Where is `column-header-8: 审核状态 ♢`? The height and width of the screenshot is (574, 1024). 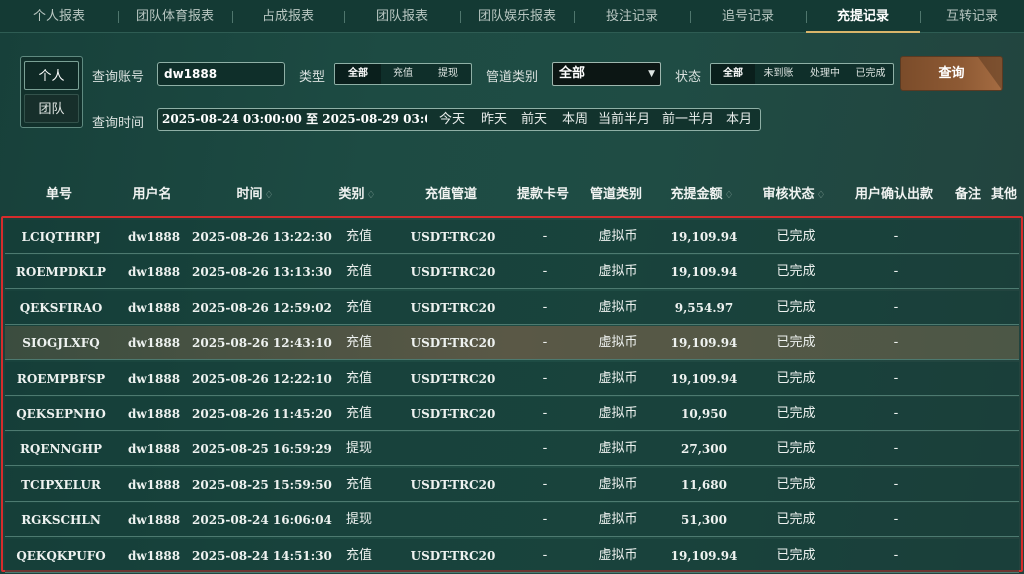 column-header-8: 审核状态 ♢ is located at coordinates (794, 195).